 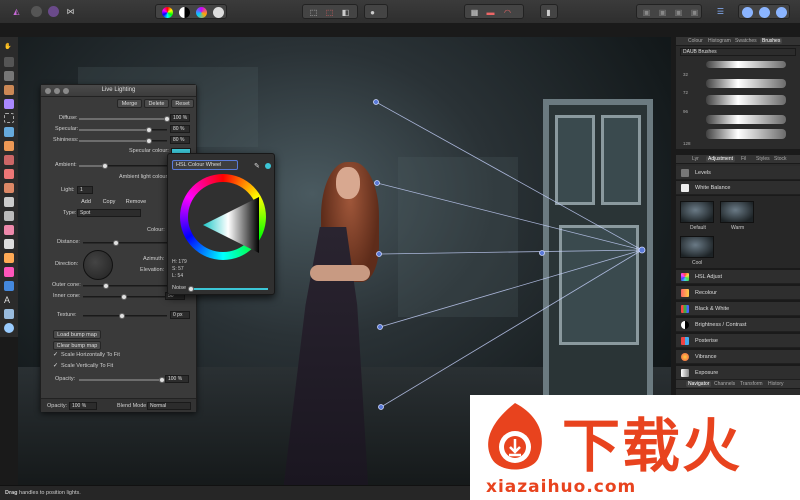 What do you see at coordinates (724, 384) in the screenshot?
I see `tab-channels: Channels` at bounding box center [724, 384].